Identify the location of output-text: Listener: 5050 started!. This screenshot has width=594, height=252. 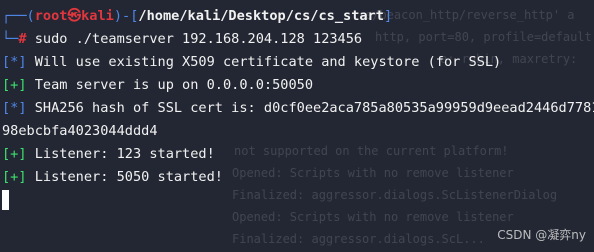
(124, 177).